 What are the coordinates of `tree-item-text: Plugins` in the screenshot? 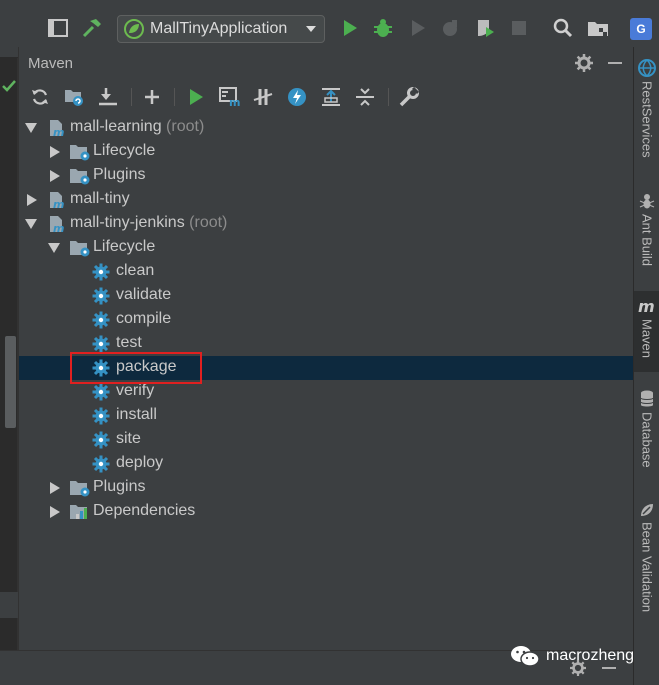 It's located at (119, 486).